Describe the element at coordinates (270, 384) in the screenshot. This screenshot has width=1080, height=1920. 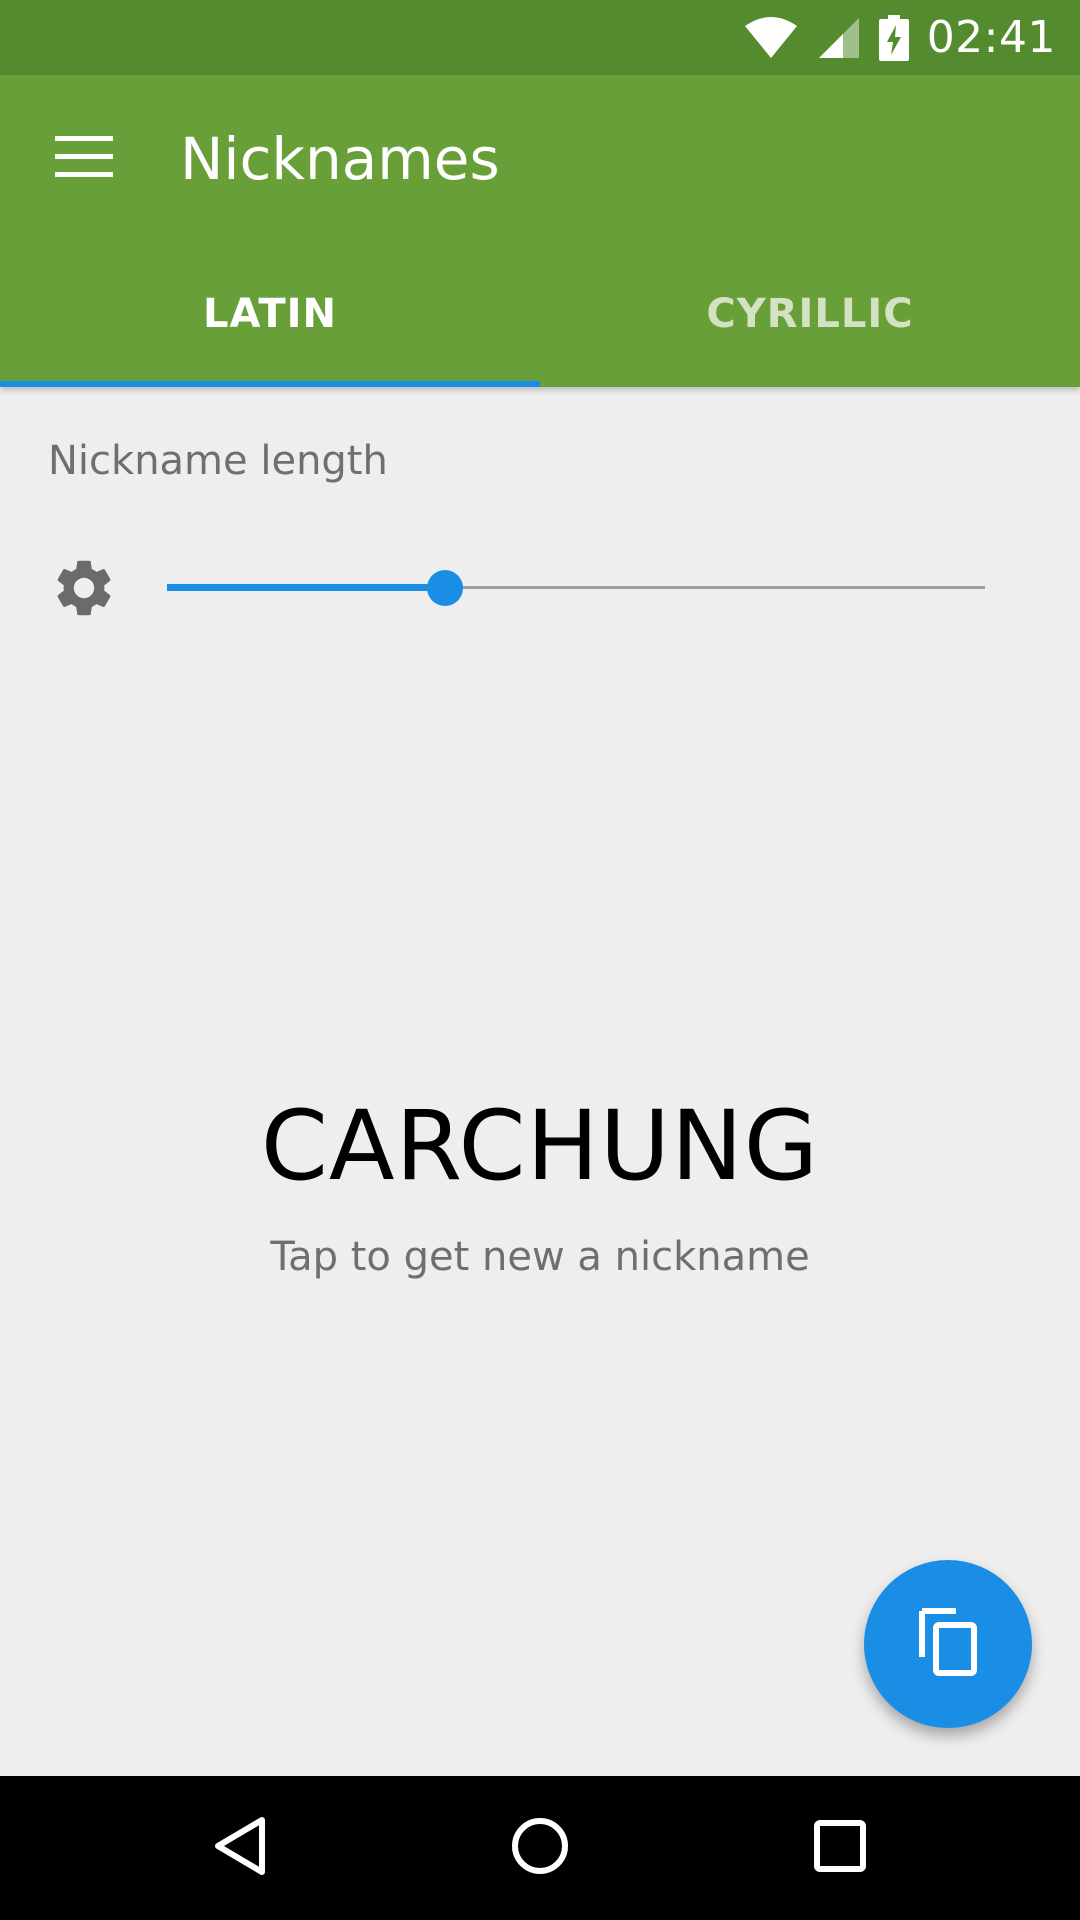
I see `tab-indicator` at that location.